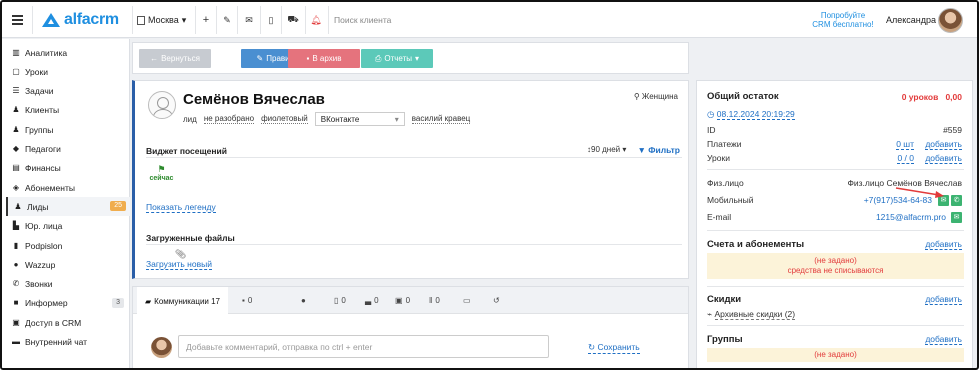 This screenshot has height=370, width=979. What do you see at coordinates (372, 300) in the screenshot?
I see `comm-tab: ▃ 0` at bounding box center [372, 300].